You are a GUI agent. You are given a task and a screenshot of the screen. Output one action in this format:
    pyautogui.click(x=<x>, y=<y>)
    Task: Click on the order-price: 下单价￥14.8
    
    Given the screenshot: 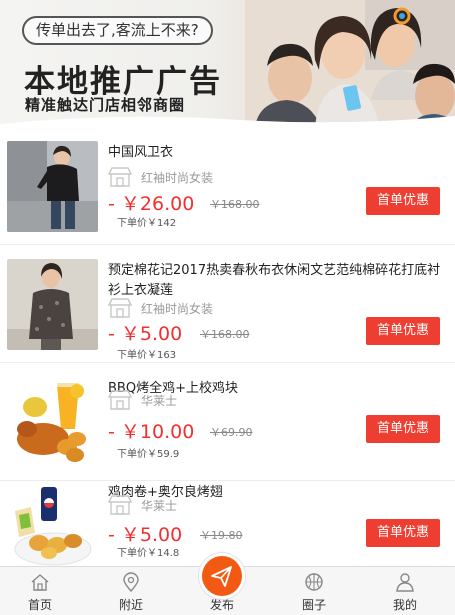 What is the action you would take?
    pyautogui.click(x=148, y=553)
    